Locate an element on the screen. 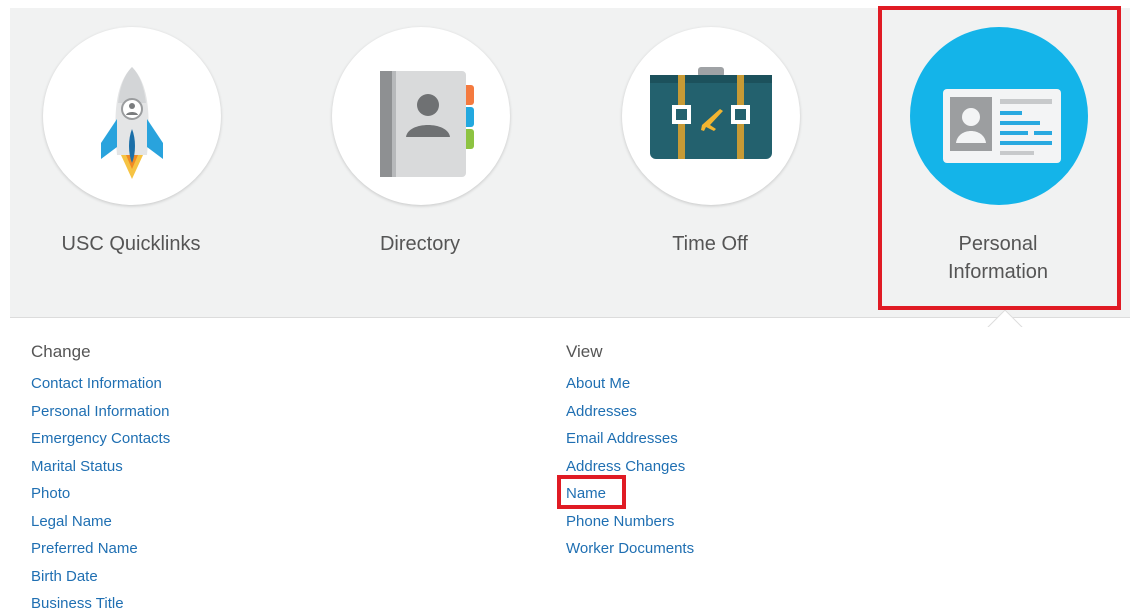 Image resolution: width=1130 pixels, height=609 pixels. rocket-icon is located at coordinates (132, 123).